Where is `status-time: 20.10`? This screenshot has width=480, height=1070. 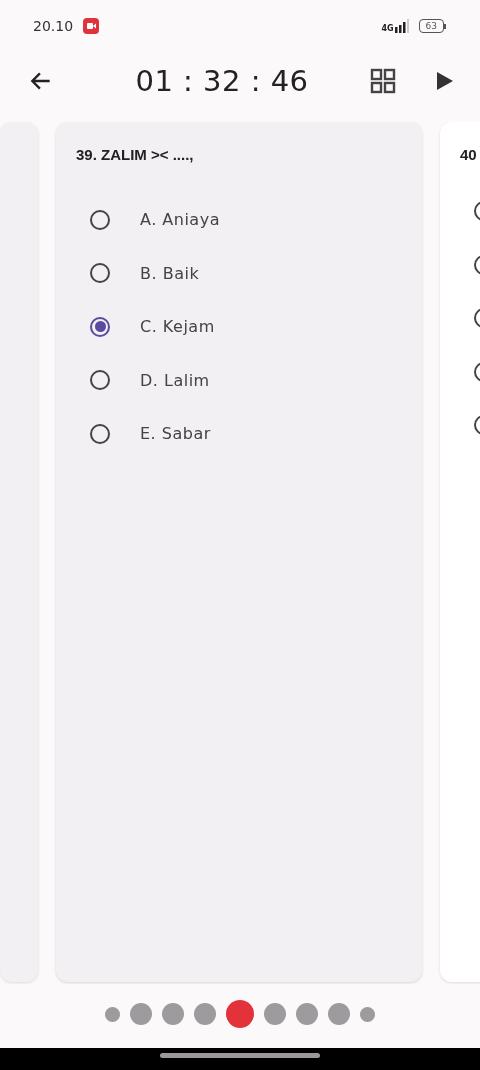
status-time: 20.10 is located at coordinates (53, 26).